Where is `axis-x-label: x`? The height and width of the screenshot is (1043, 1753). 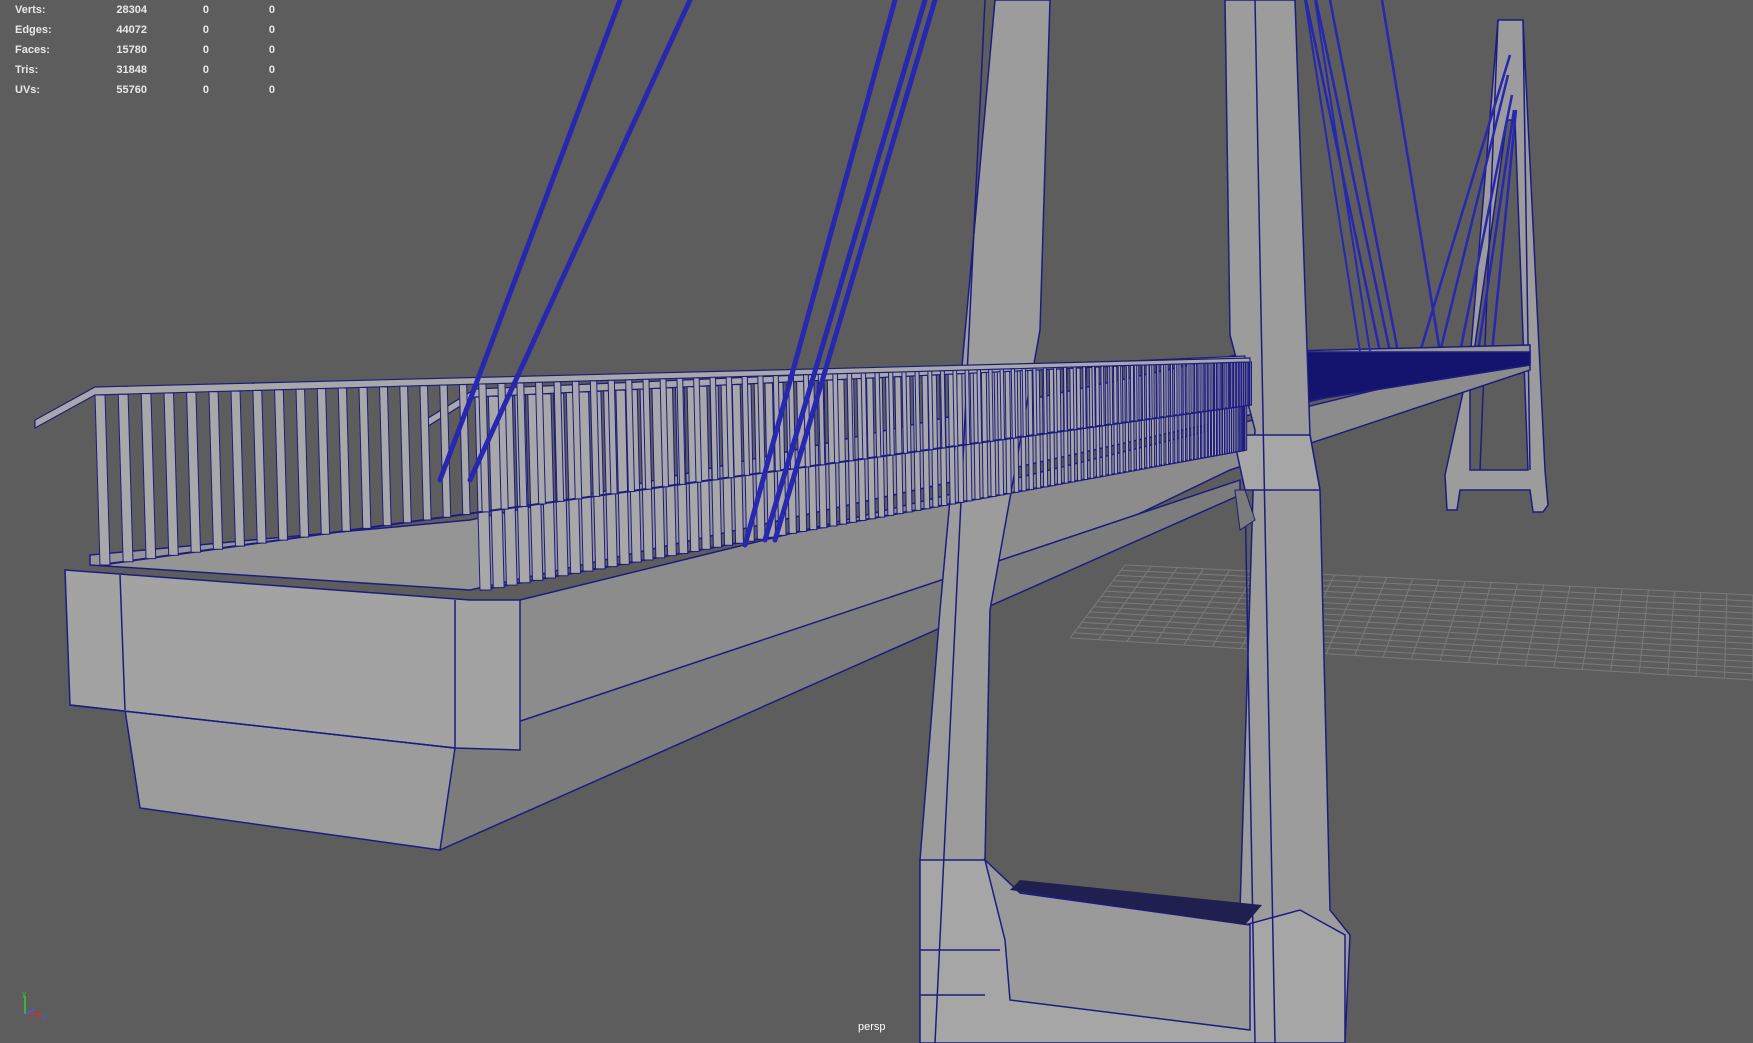
axis-x-label: x is located at coordinates (39, 1016).